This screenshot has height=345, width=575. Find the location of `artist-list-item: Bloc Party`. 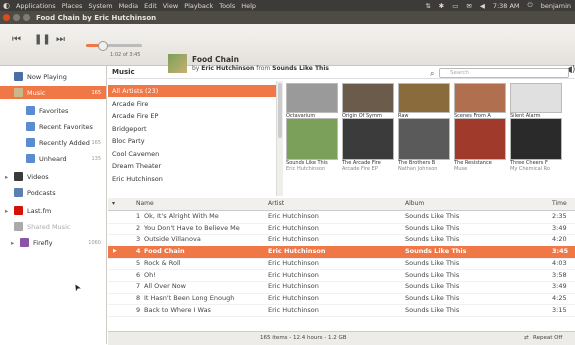

artist-list-item: Bloc Party is located at coordinates (192, 141).